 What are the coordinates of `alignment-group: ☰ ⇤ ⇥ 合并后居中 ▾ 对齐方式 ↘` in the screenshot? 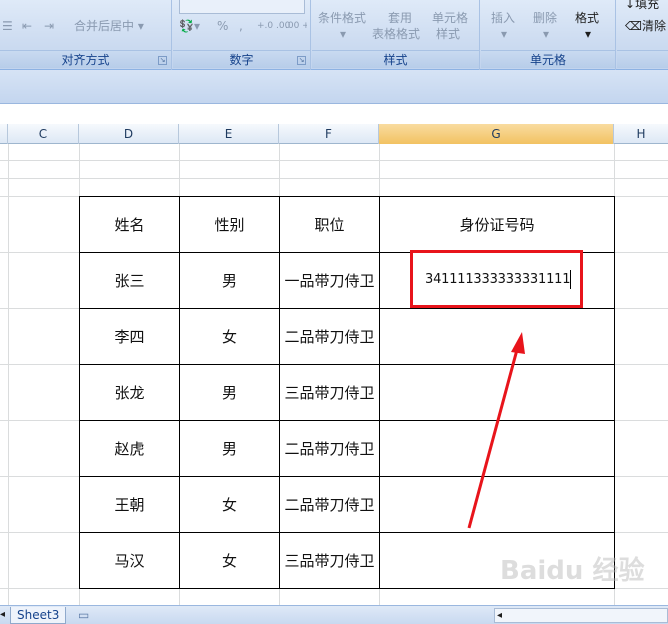 It's located at (86, 35).